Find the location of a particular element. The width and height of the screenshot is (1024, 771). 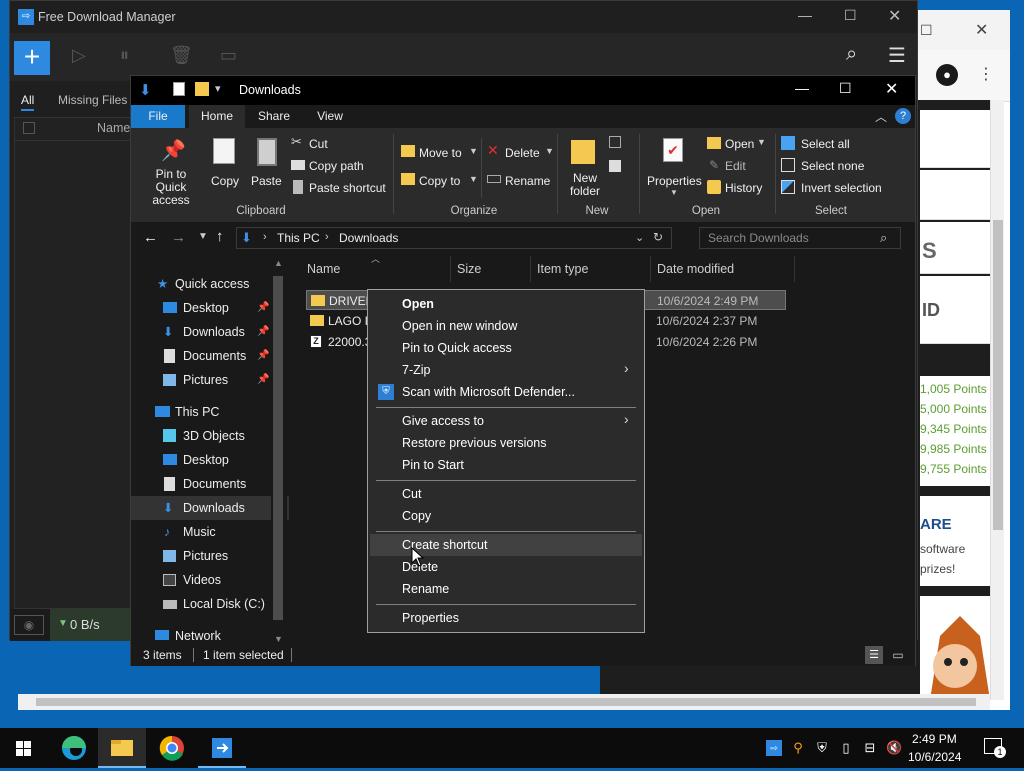

move-to-button: Move to ▼ is located at coordinates (439, 153).